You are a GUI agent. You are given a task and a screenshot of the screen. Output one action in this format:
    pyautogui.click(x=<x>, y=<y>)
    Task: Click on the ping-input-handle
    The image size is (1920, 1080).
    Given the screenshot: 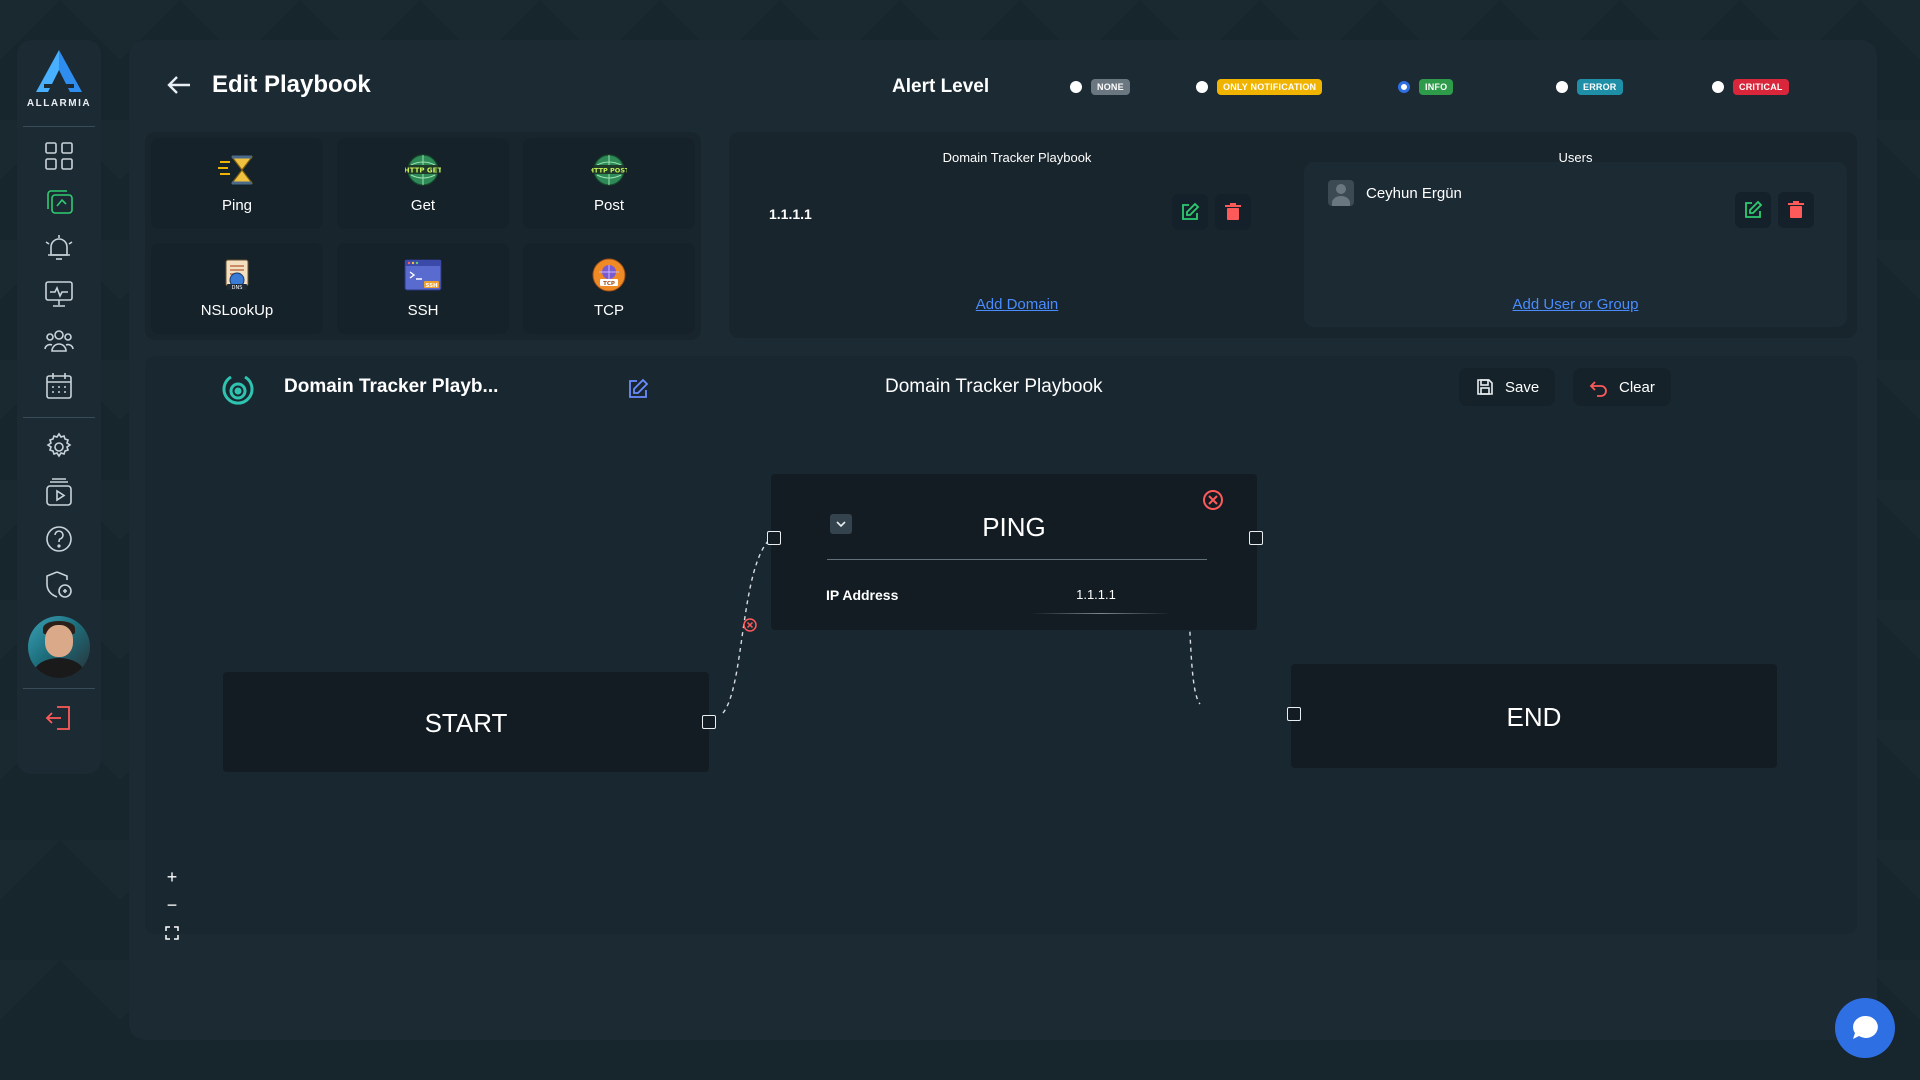 What is the action you would take?
    pyautogui.click(x=774, y=538)
    